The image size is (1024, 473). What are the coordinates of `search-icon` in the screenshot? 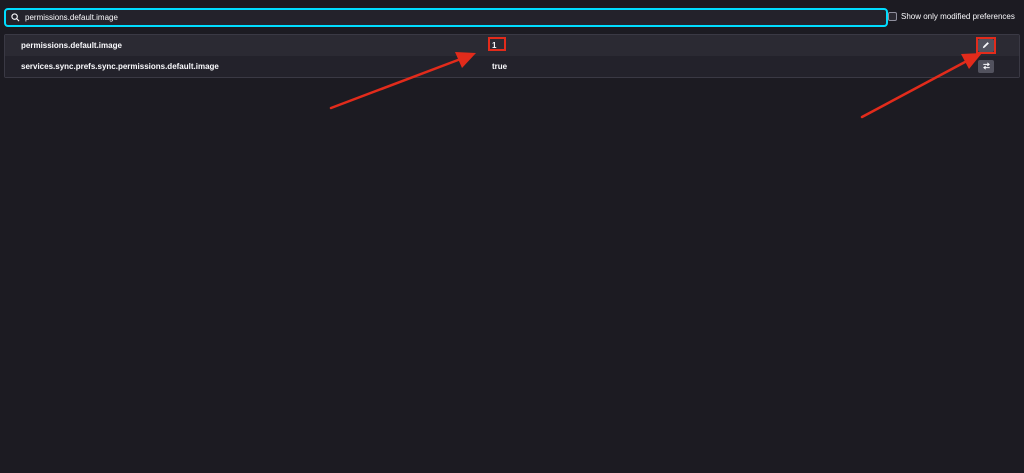 It's located at (15, 17).